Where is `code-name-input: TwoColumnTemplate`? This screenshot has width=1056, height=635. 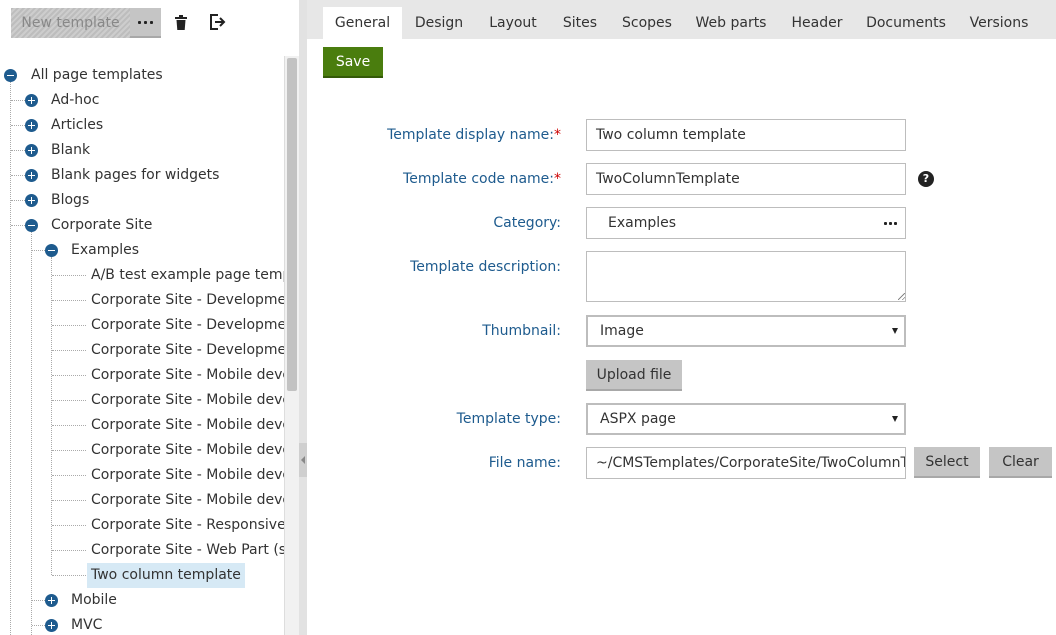
code-name-input: TwoColumnTemplate is located at coordinates (746, 179).